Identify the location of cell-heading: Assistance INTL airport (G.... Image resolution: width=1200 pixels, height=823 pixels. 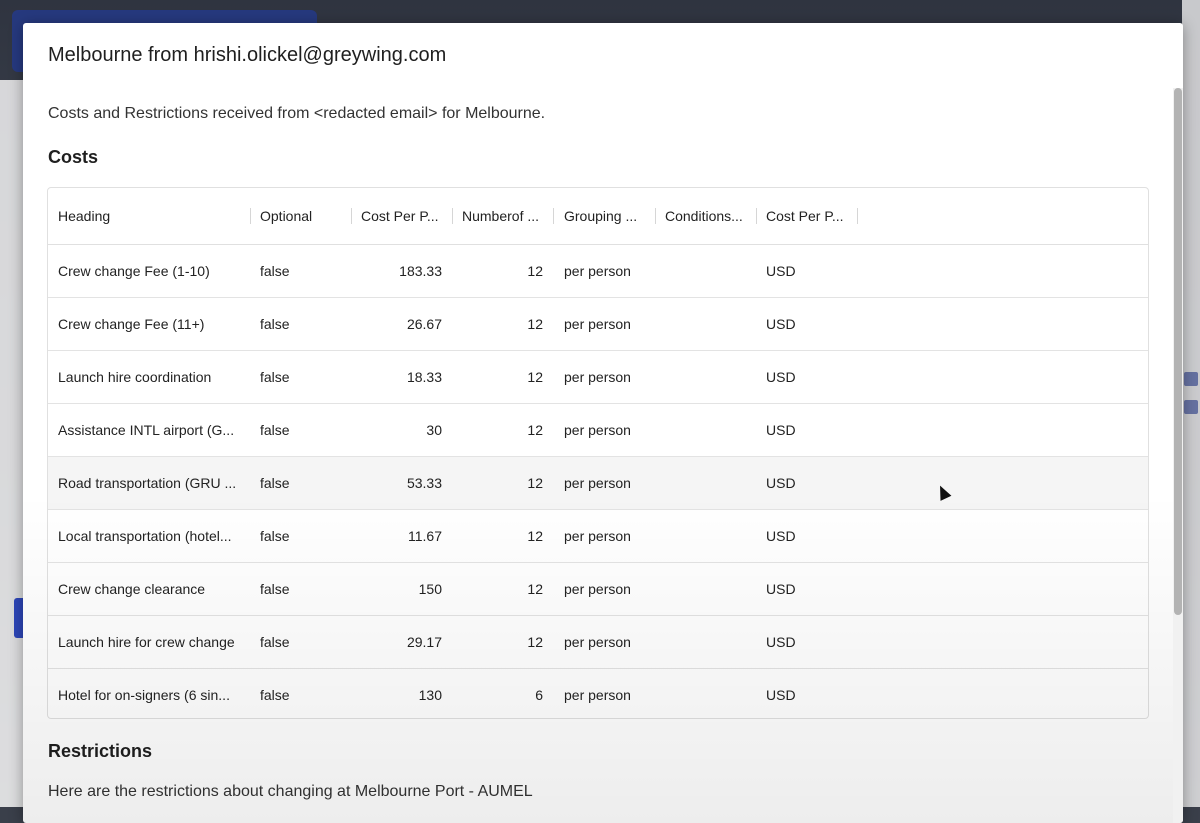
(146, 430).